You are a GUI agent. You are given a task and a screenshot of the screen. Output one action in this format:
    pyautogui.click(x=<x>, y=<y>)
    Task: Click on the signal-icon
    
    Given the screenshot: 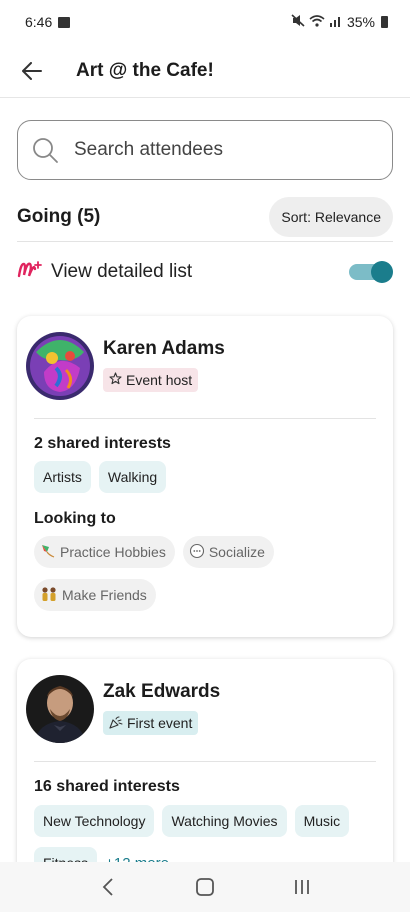 What is the action you would take?
    pyautogui.click(x=336, y=22)
    